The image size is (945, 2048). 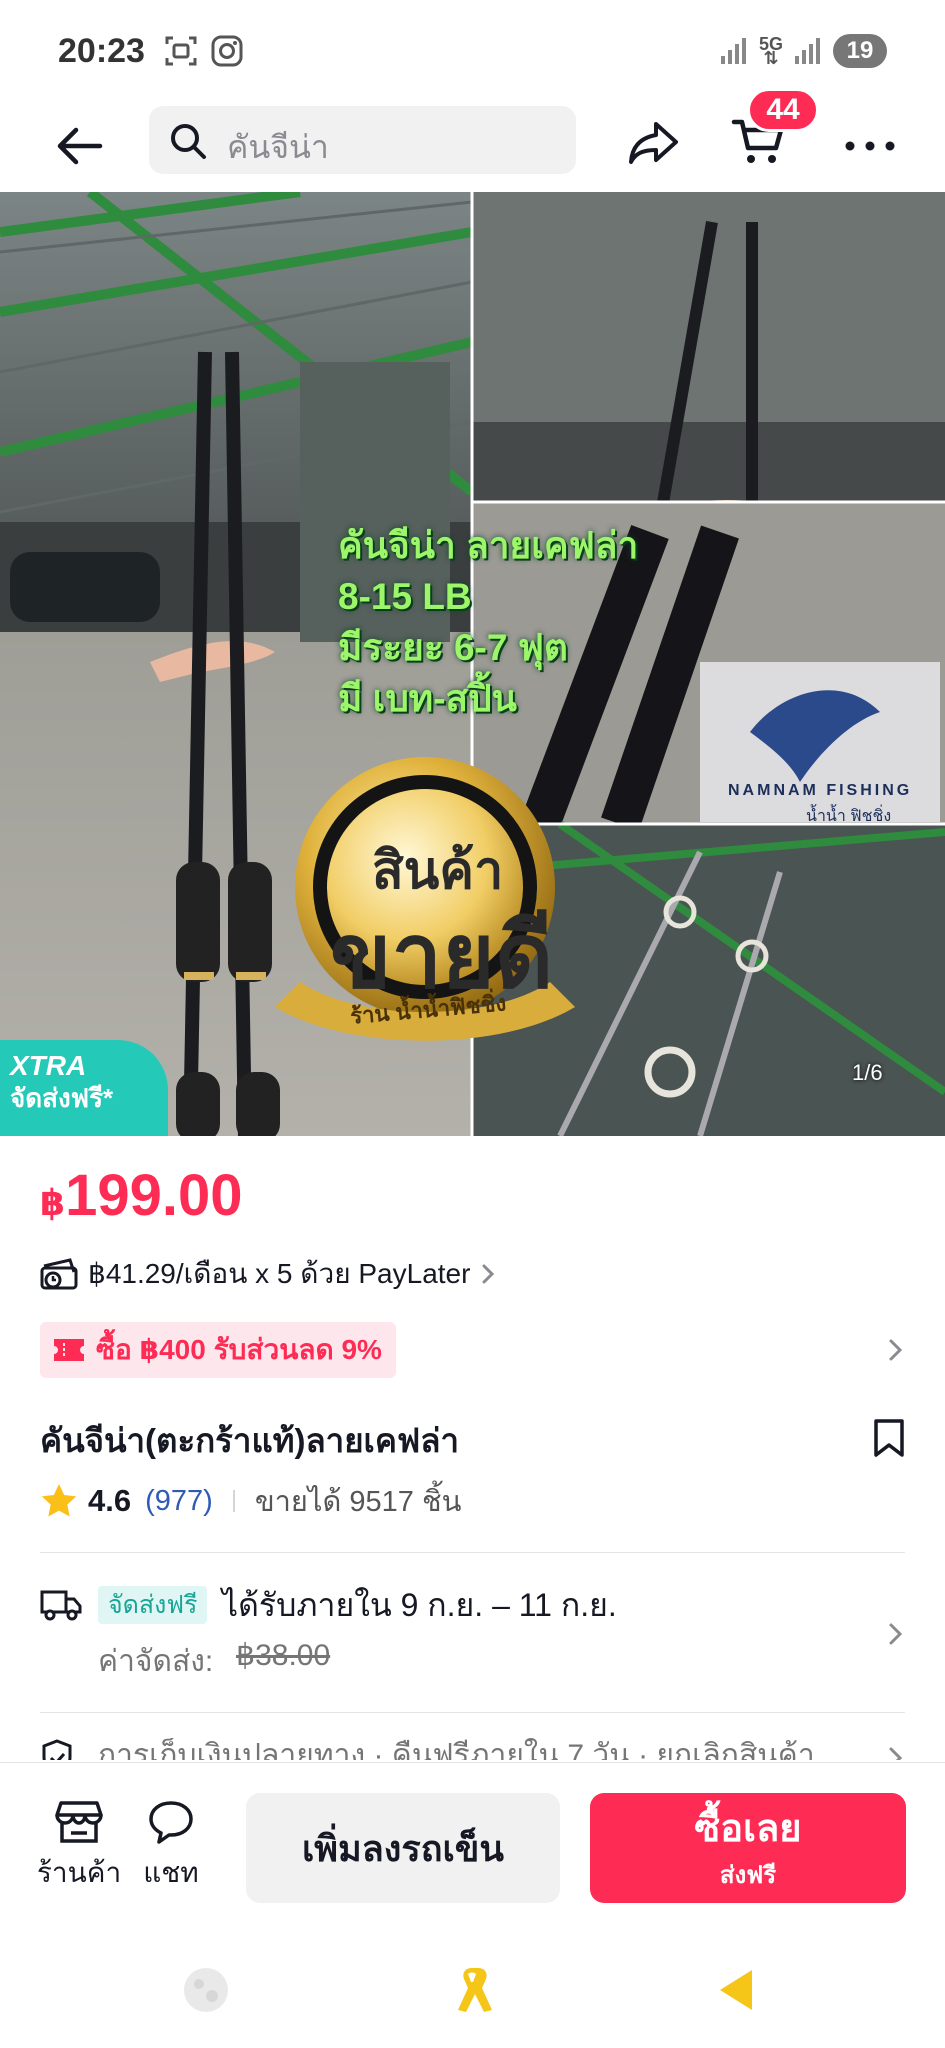 I want to click on status-icons-left, so click(x=204, y=51).